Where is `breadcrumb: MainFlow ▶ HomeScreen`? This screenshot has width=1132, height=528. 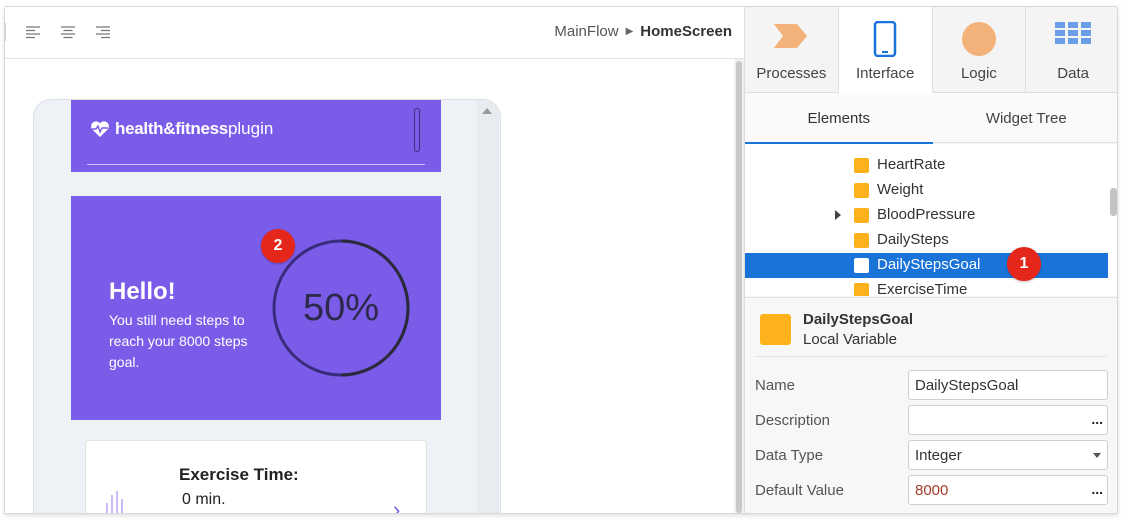
breadcrumb: MainFlow ▶ HomeScreen is located at coordinates (643, 31).